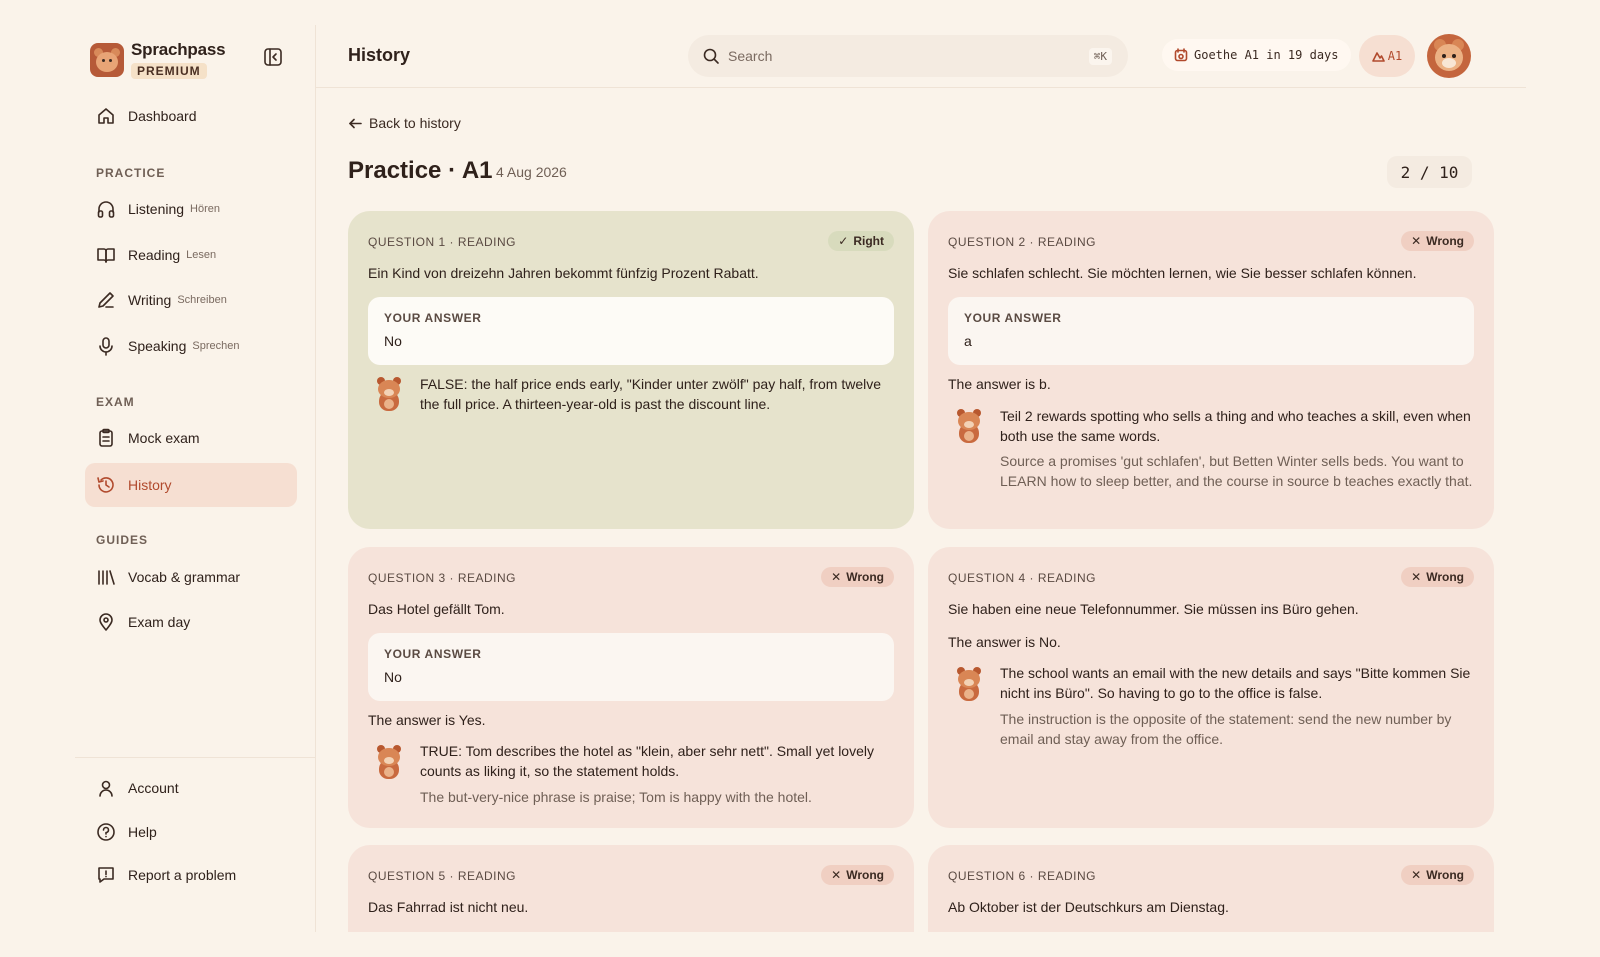  What do you see at coordinates (1256, 55) in the screenshot?
I see `exam-countdown-pill: Goethe A1 in 19 days` at bounding box center [1256, 55].